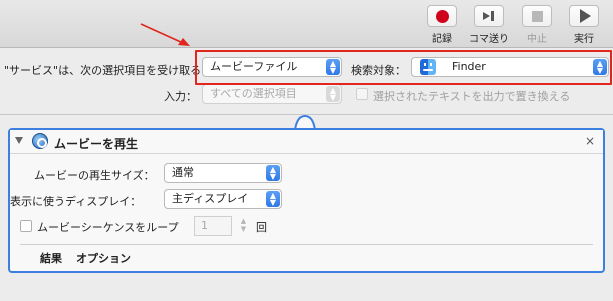  I want to click on size-popup: 通常 ▲ ▼, so click(223, 173).